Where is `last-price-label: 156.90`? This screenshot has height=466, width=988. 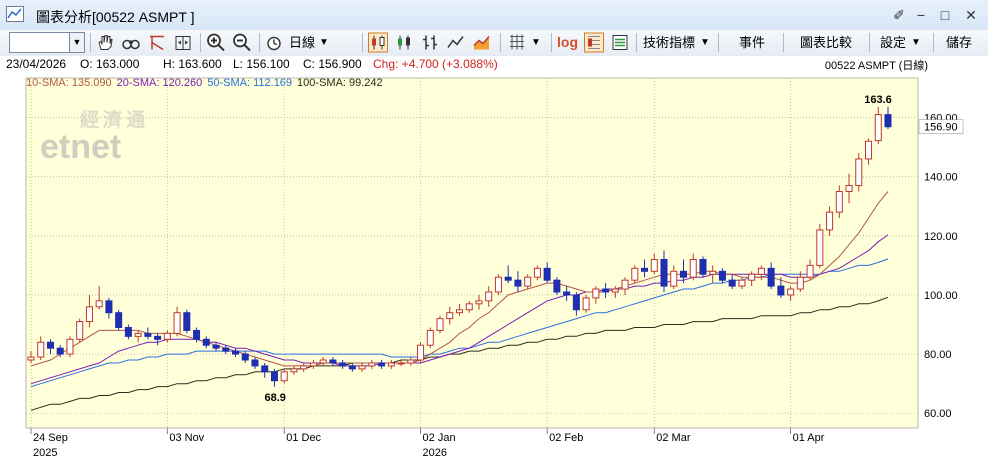
last-price-label: 156.90 is located at coordinates (941, 128).